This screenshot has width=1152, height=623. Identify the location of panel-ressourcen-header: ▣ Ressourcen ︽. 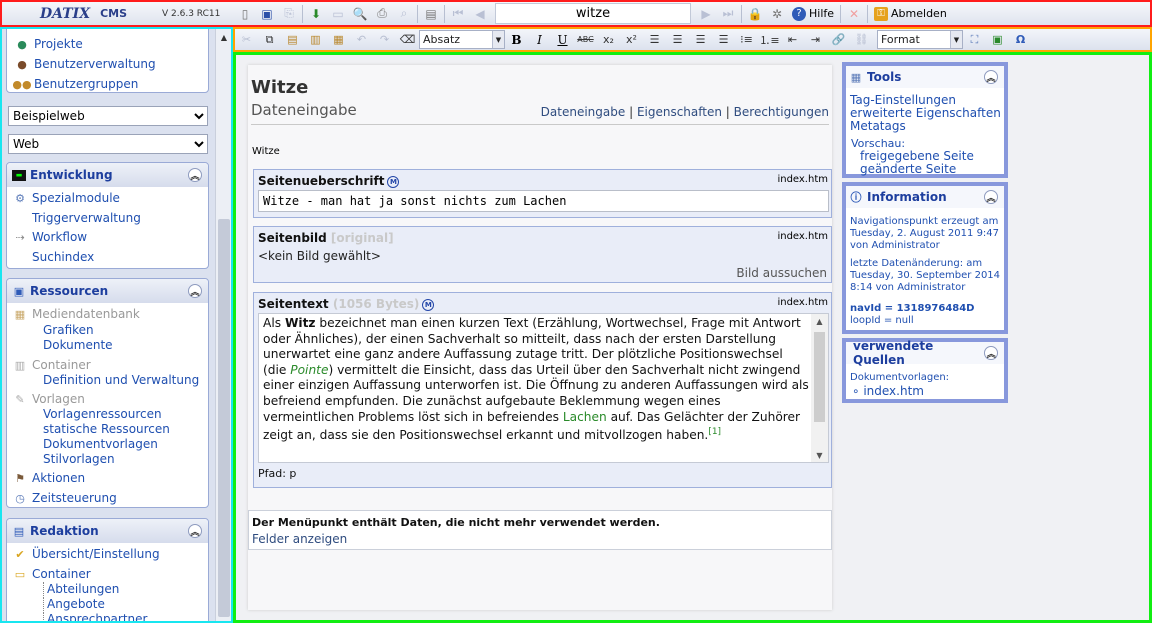
(107, 291).